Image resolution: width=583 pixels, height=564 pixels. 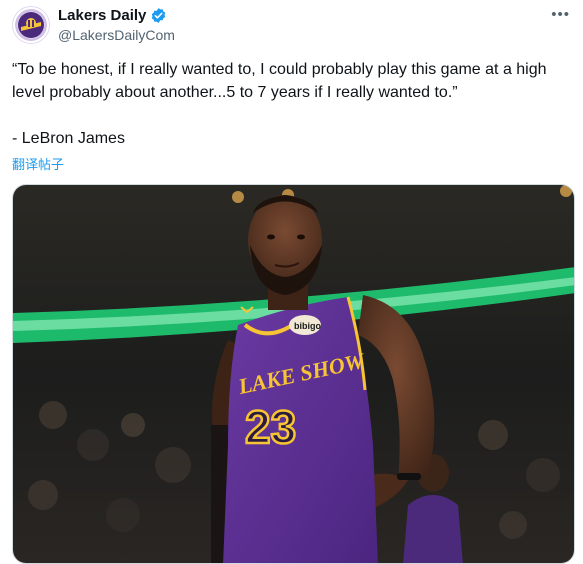 What do you see at coordinates (560, 14) in the screenshot?
I see `more-options-icon: •••` at bounding box center [560, 14].